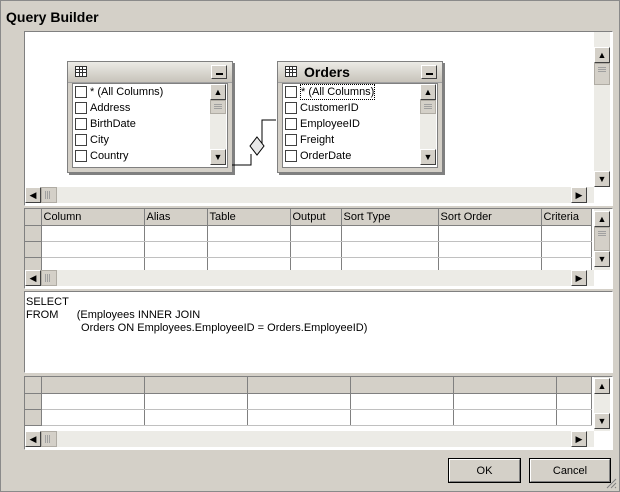  Describe the element at coordinates (309, 278) in the screenshot. I see `grid-horizontal-scrollbar: ◀ ▶` at that location.